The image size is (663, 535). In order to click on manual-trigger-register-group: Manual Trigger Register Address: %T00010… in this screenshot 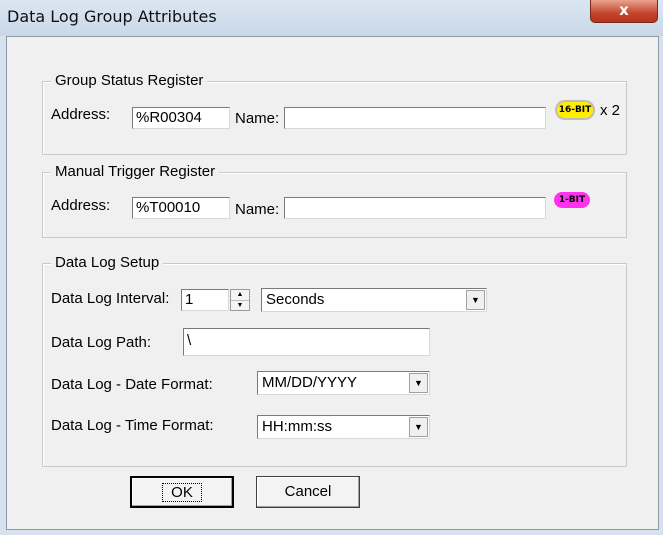, I will do `click(334, 200)`.